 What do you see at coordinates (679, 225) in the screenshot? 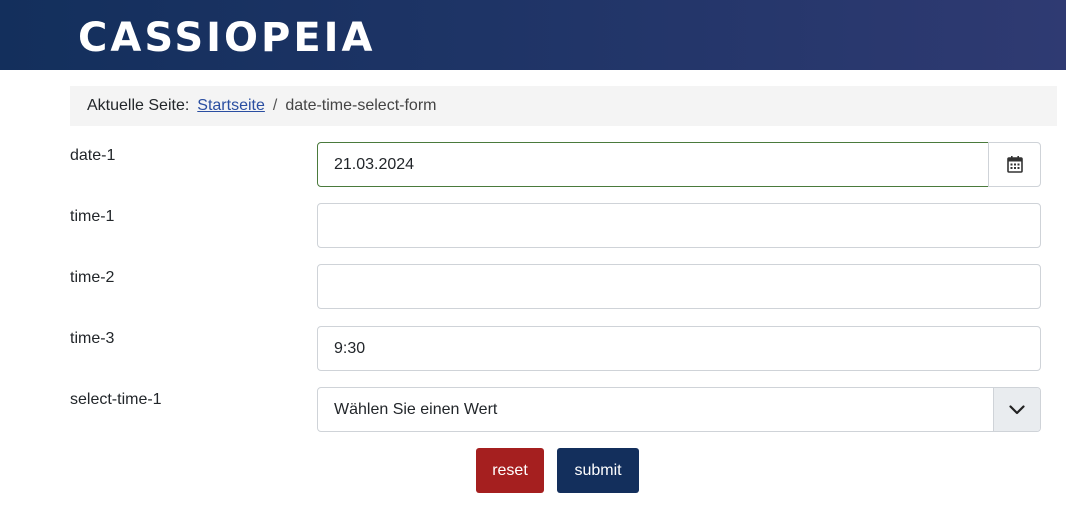
I see `time-1-input` at bounding box center [679, 225].